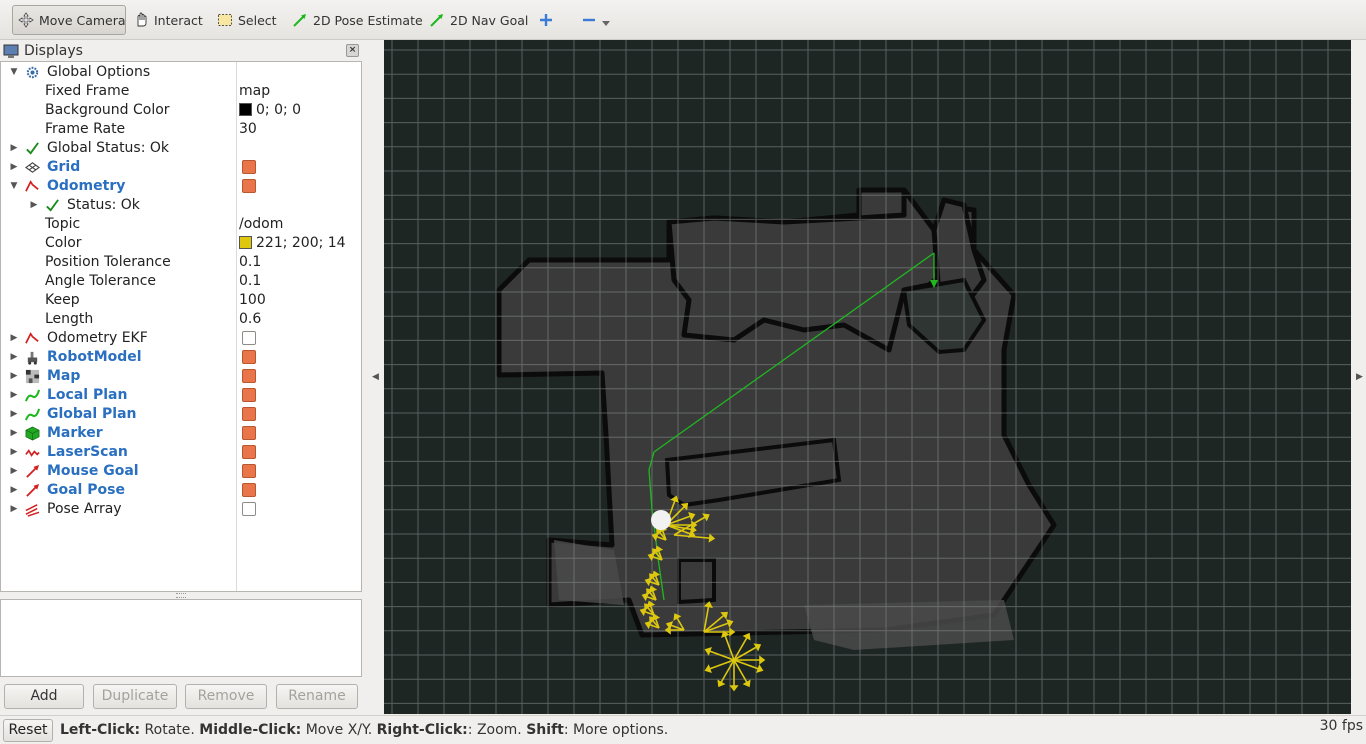 Image resolution: width=1366 pixels, height=744 pixels. I want to click on add-tool-button, so click(546, 20).